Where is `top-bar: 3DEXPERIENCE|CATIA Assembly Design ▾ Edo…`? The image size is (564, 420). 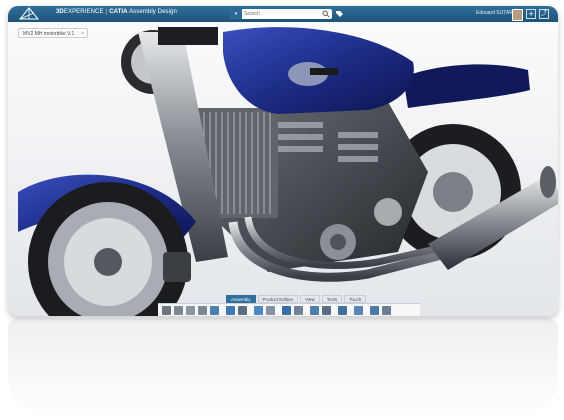
top-bar: 3DEXPERIENCE|CATIA Assembly Design ▾ Edo… is located at coordinates (283, 14).